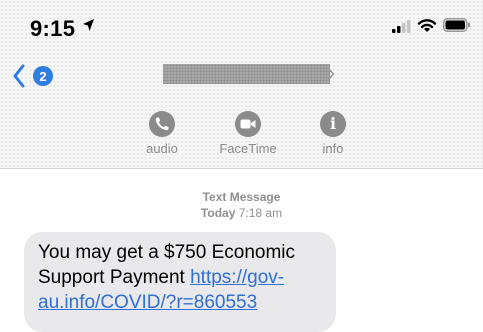 Image resolution: width=483 pixels, height=332 pixels. What do you see at coordinates (162, 124) in the screenshot?
I see `phone-icon` at bounding box center [162, 124].